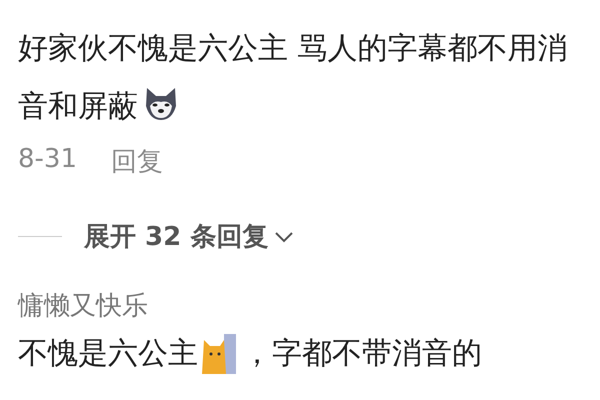 This screenshot has height=400, width=600. I want to click on chevron-down-icon, so click(284, 236).